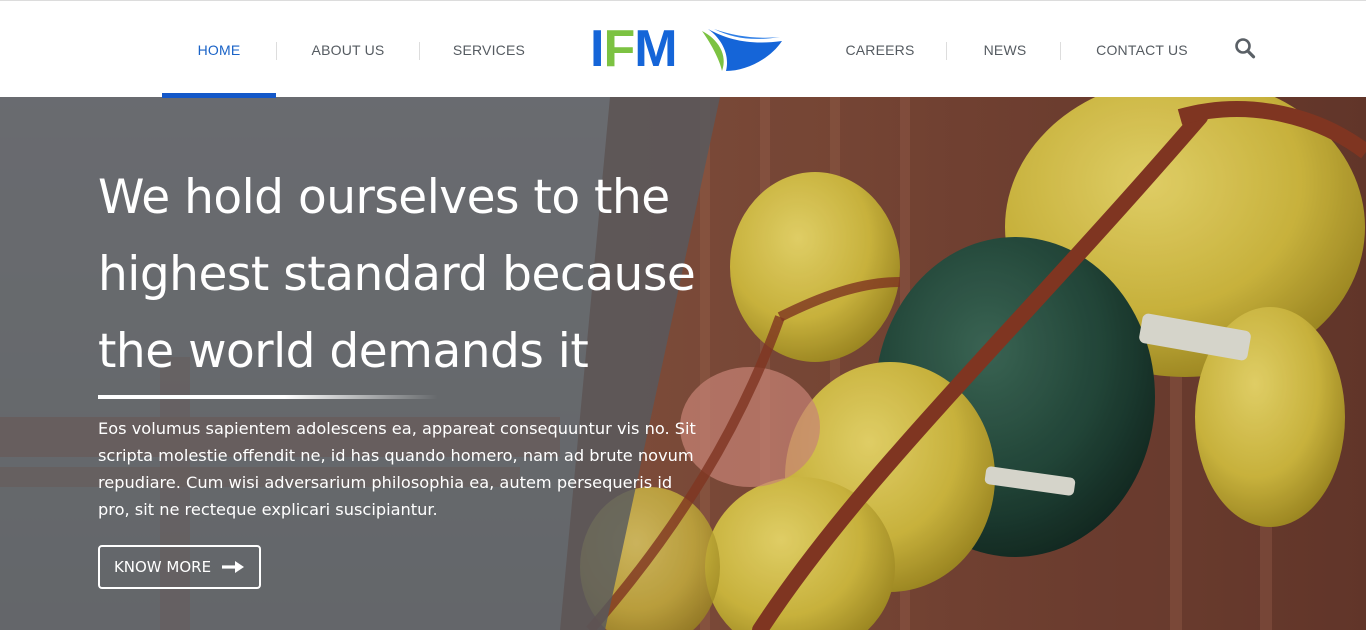 This screenshot has height=630, width=1366. Describe the element at coordinates (880, 49) in the screenshot. I see `nav-careers: CAREERS` at that location.